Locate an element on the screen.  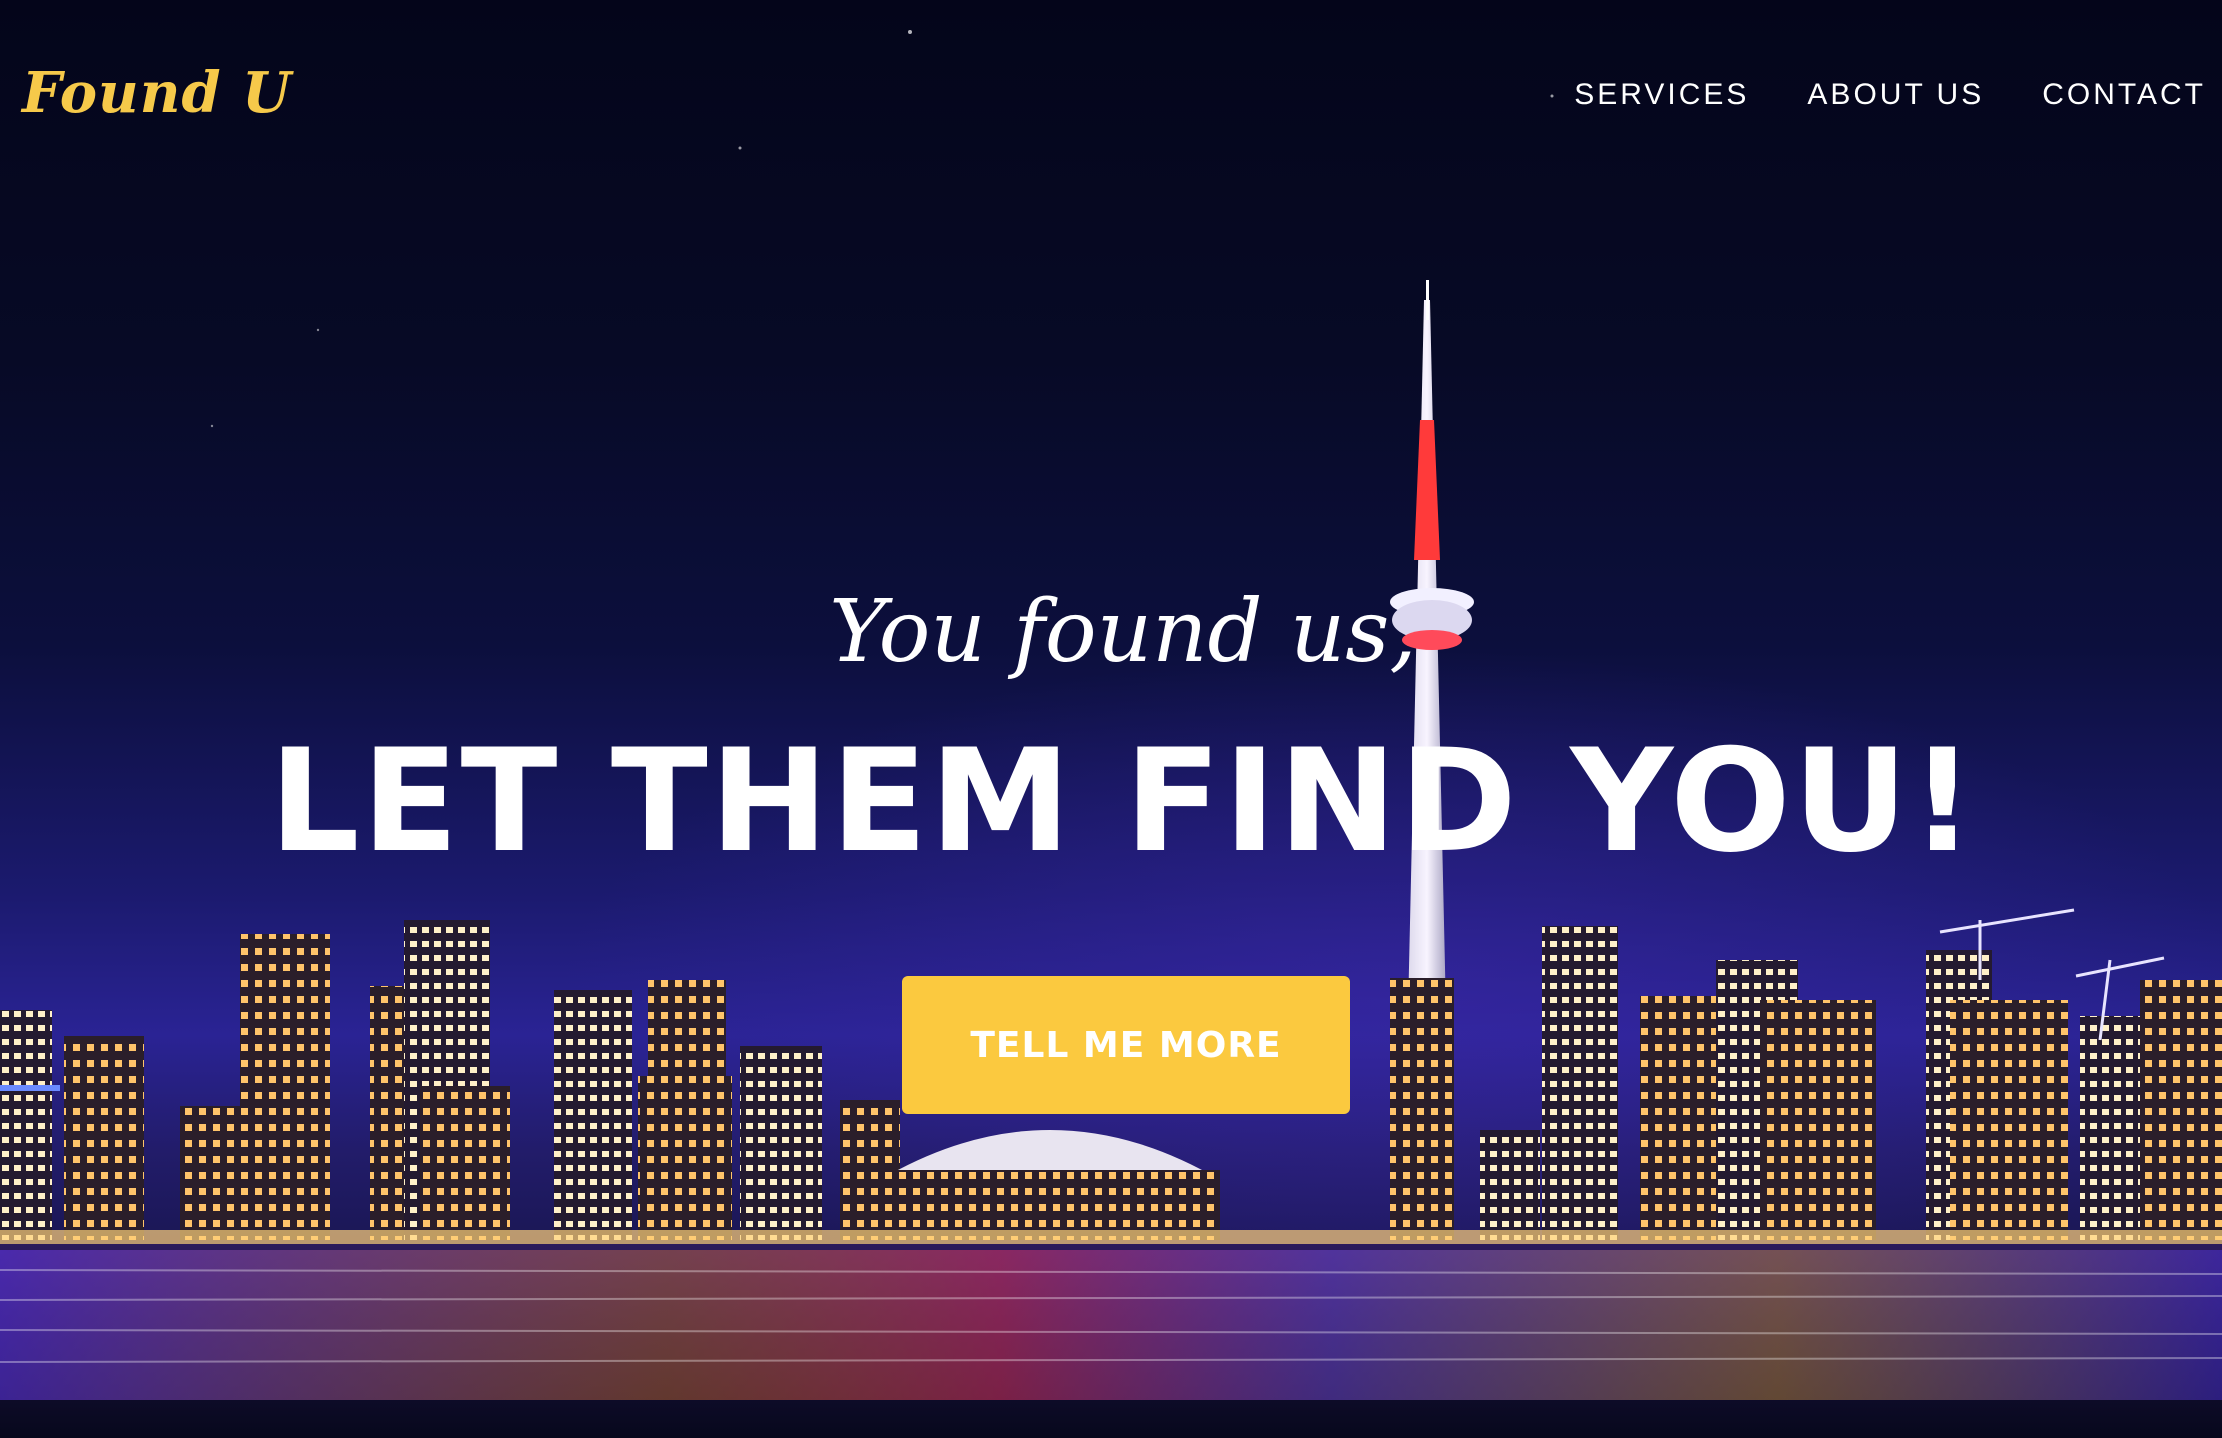
nav-link-about-us: ABOUT US is located at coordinates (1895, 95).